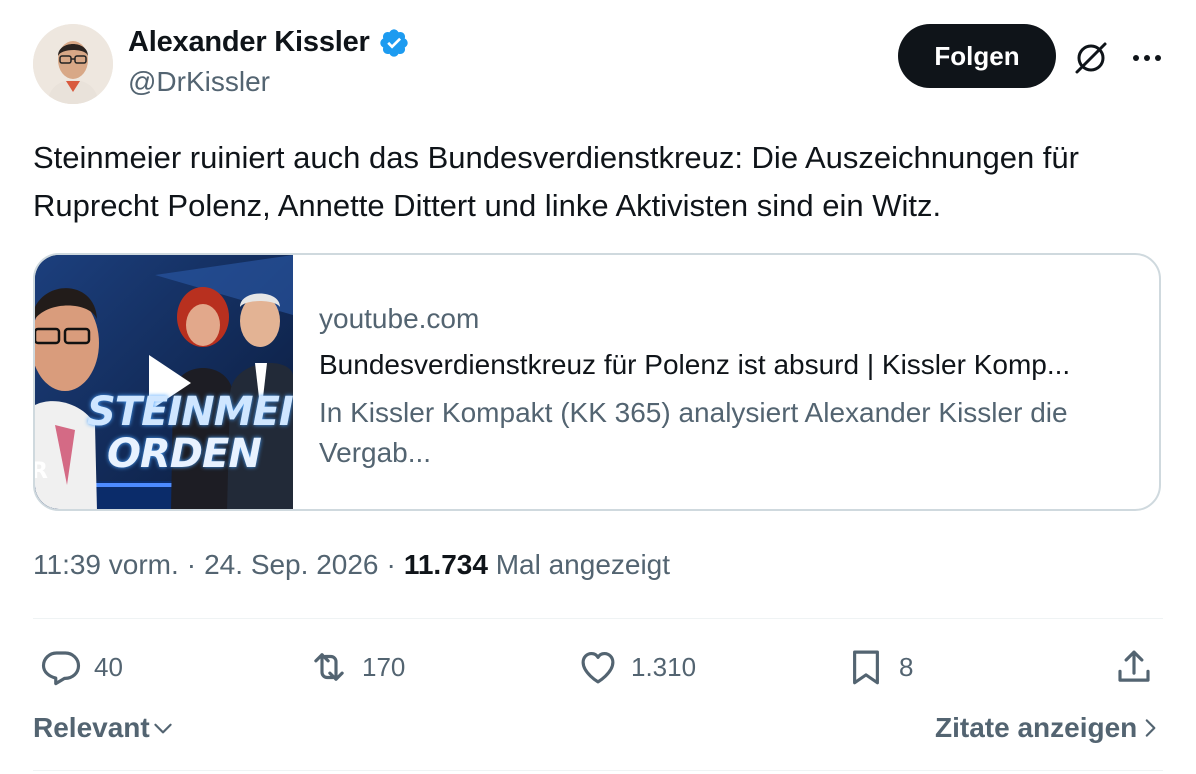  I want to click on video-thumbnail: STEINMEI ORDEN R, so click(164, 382).